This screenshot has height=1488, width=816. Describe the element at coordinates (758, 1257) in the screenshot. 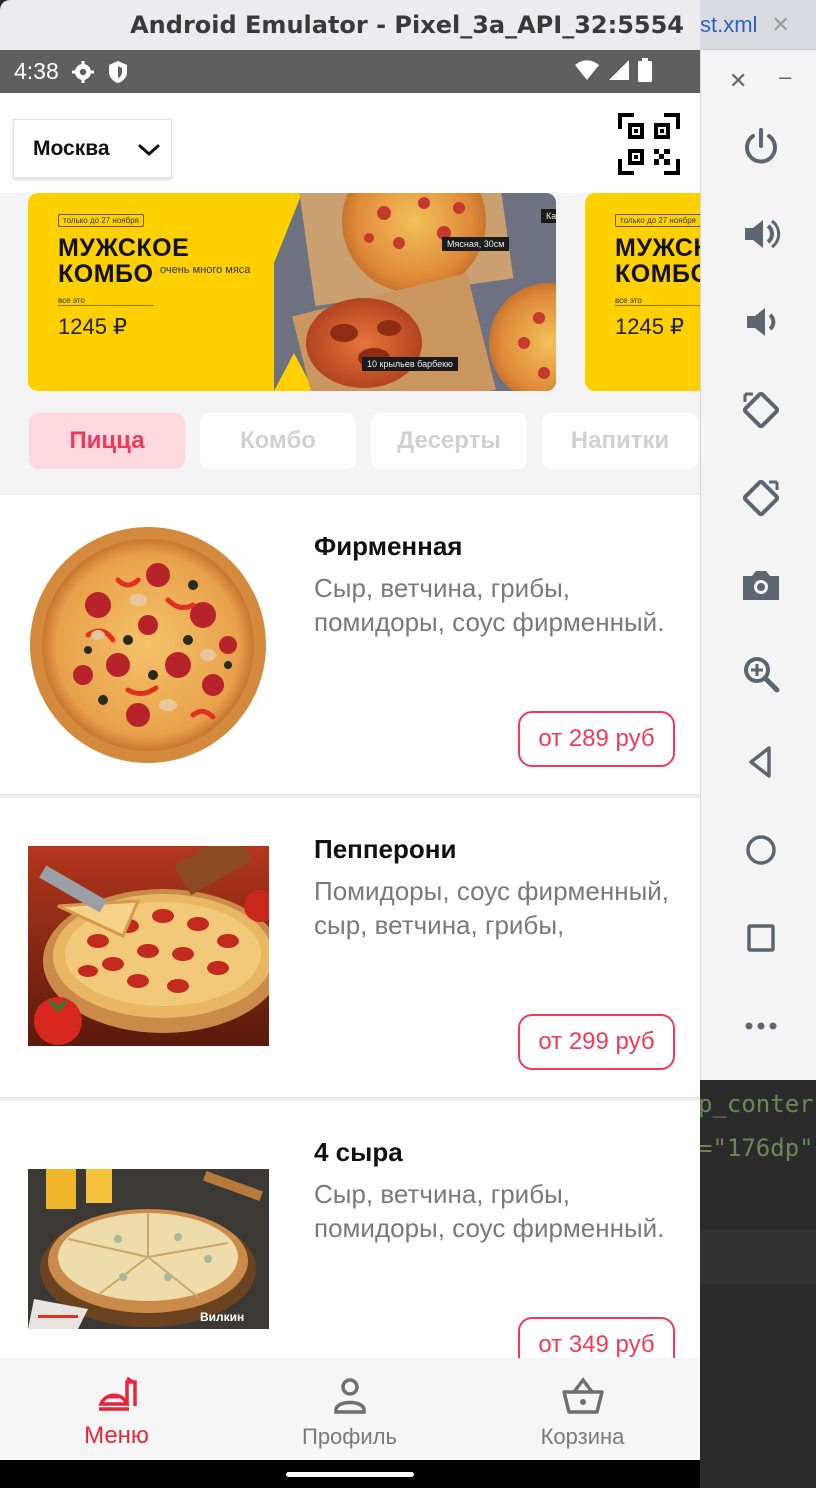

I see `ide-current-line` at that location.